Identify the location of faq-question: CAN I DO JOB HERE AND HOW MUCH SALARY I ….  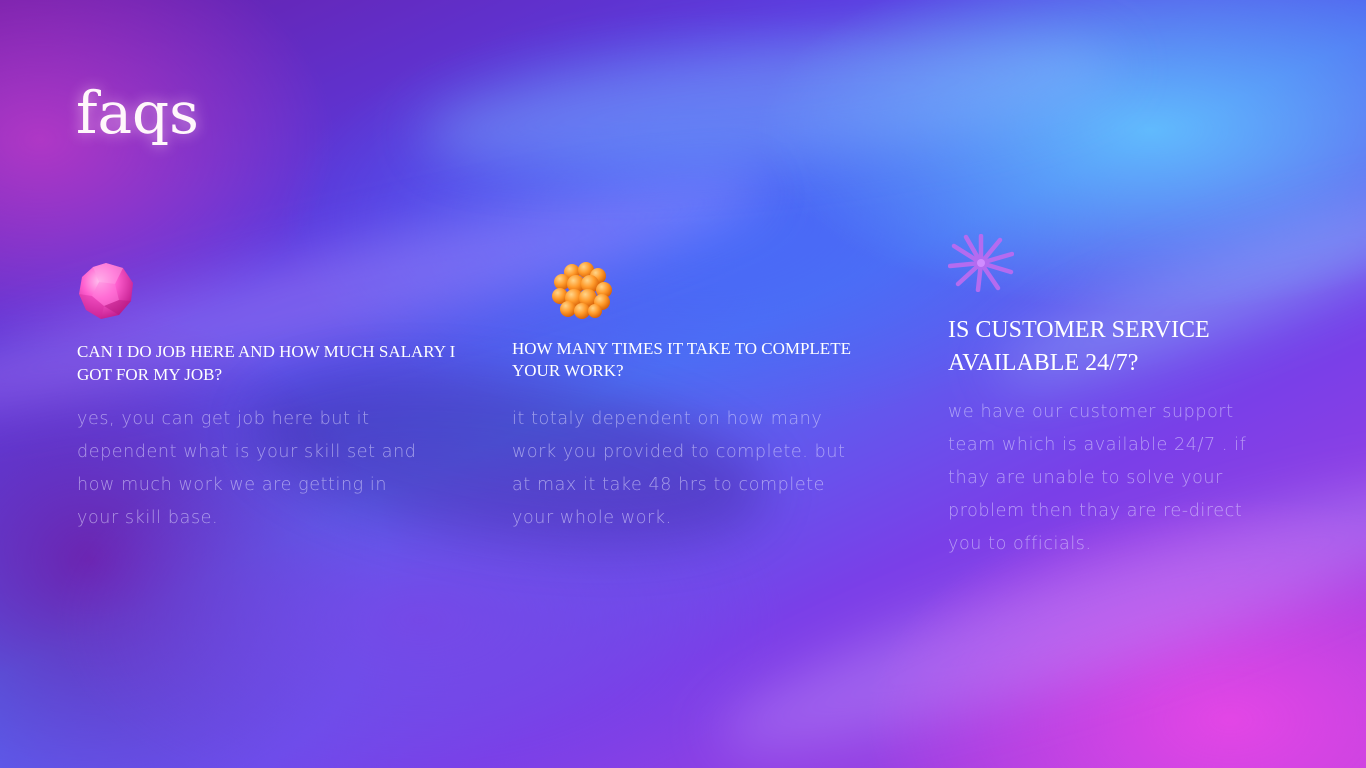
(266, 363).